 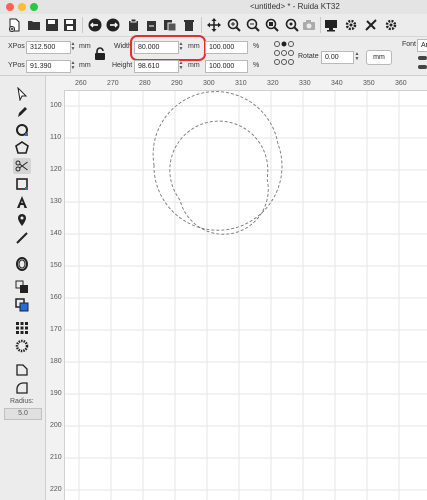 I want to click on circular-array-icon, so click(x=22, y=346).